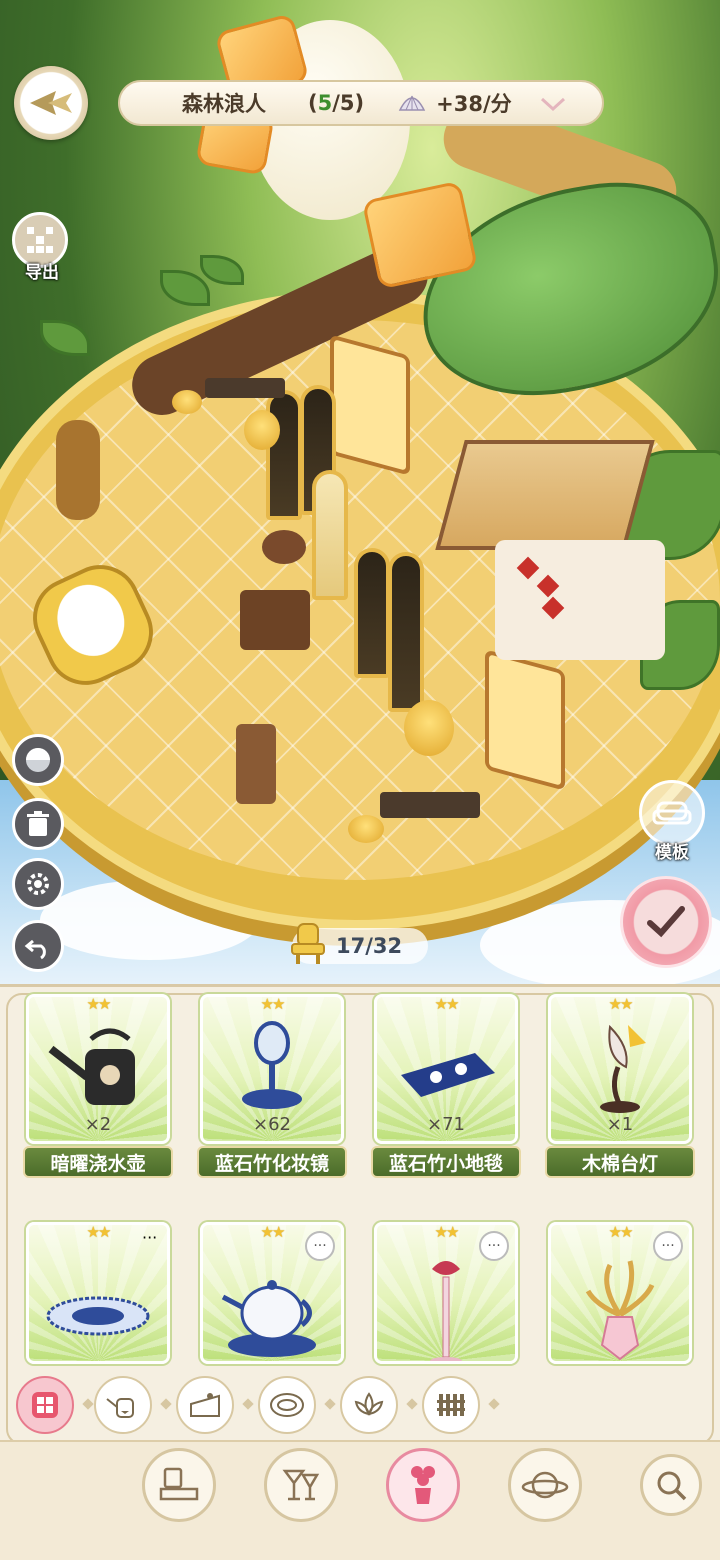 The width and height of the screenshot is (720, 1560). What do you see at coordinates (256, 764) in the screenshot?
I see `rocking-horse` at bounding box center [256, 764].